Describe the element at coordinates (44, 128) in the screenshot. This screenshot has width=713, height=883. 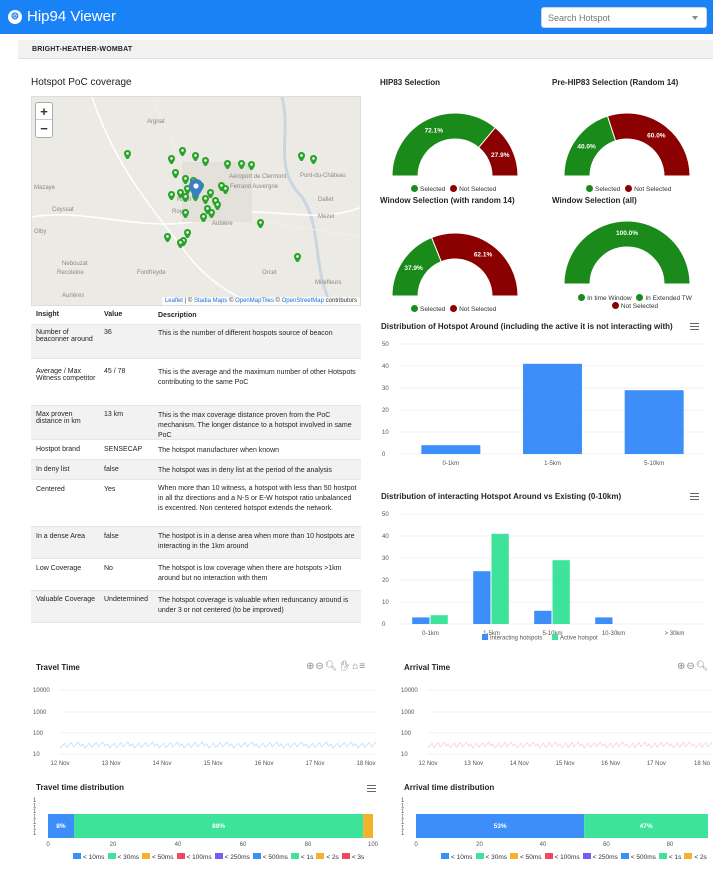
I see `zoom-out-button: −` at that location.